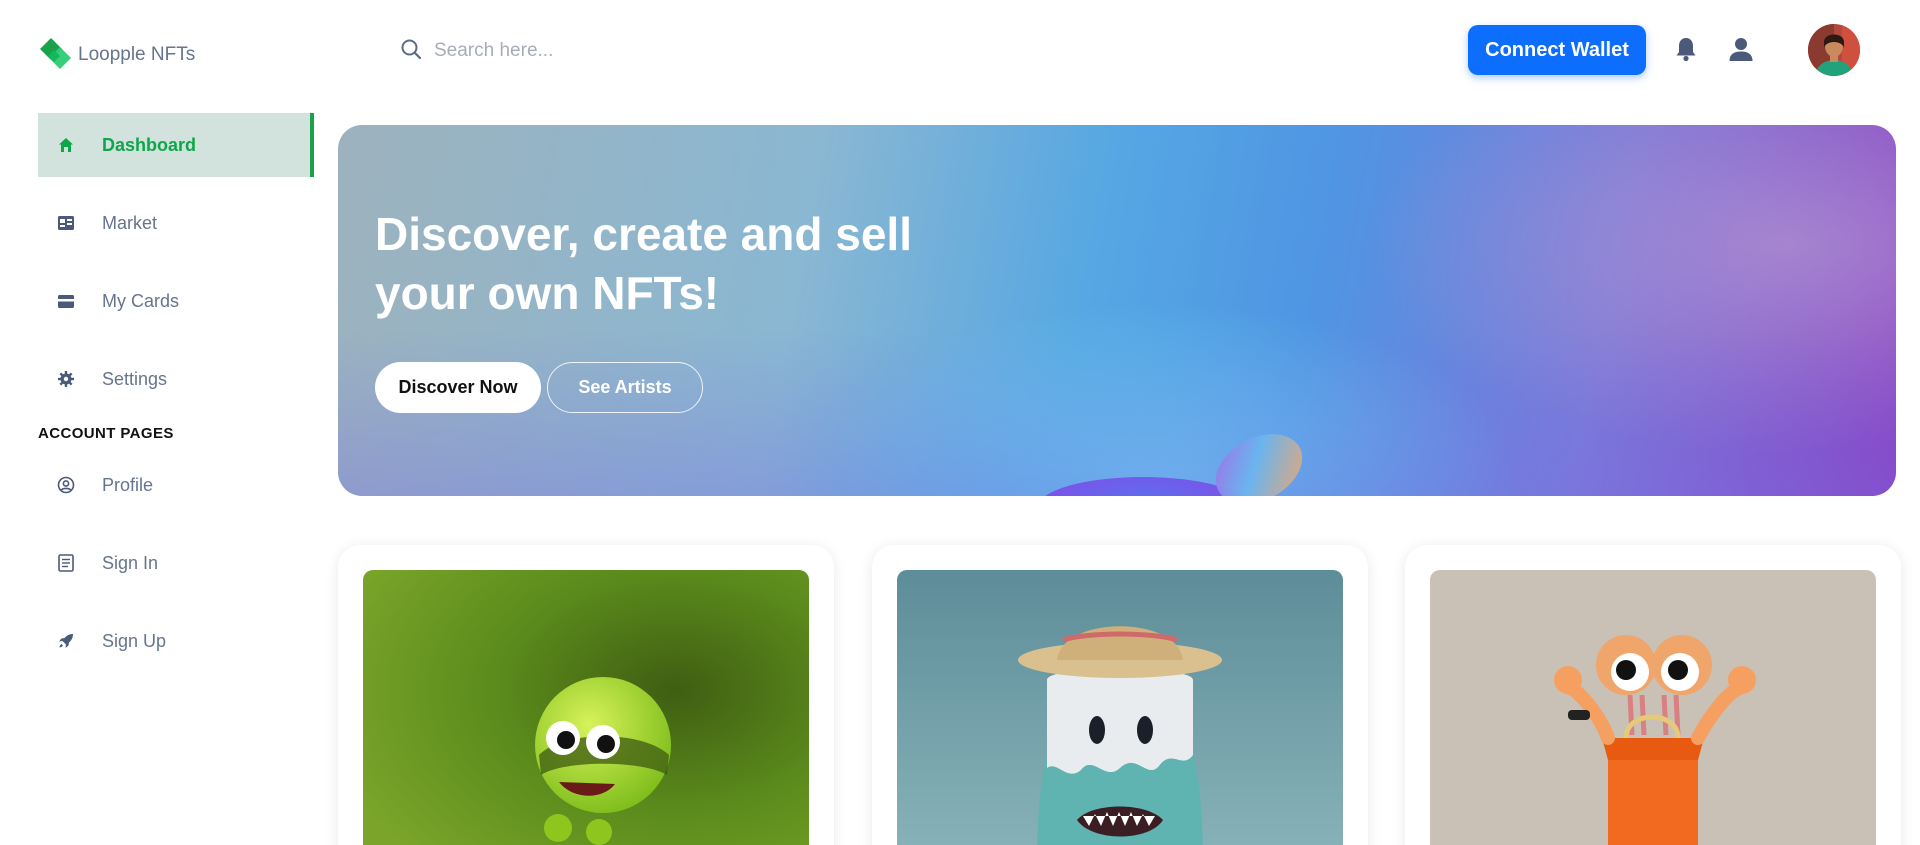  Describe the element at coordinates (643, 263) in the screenshot. I see `hero-title: Discover, create and sell your own NFTs!` at that location.